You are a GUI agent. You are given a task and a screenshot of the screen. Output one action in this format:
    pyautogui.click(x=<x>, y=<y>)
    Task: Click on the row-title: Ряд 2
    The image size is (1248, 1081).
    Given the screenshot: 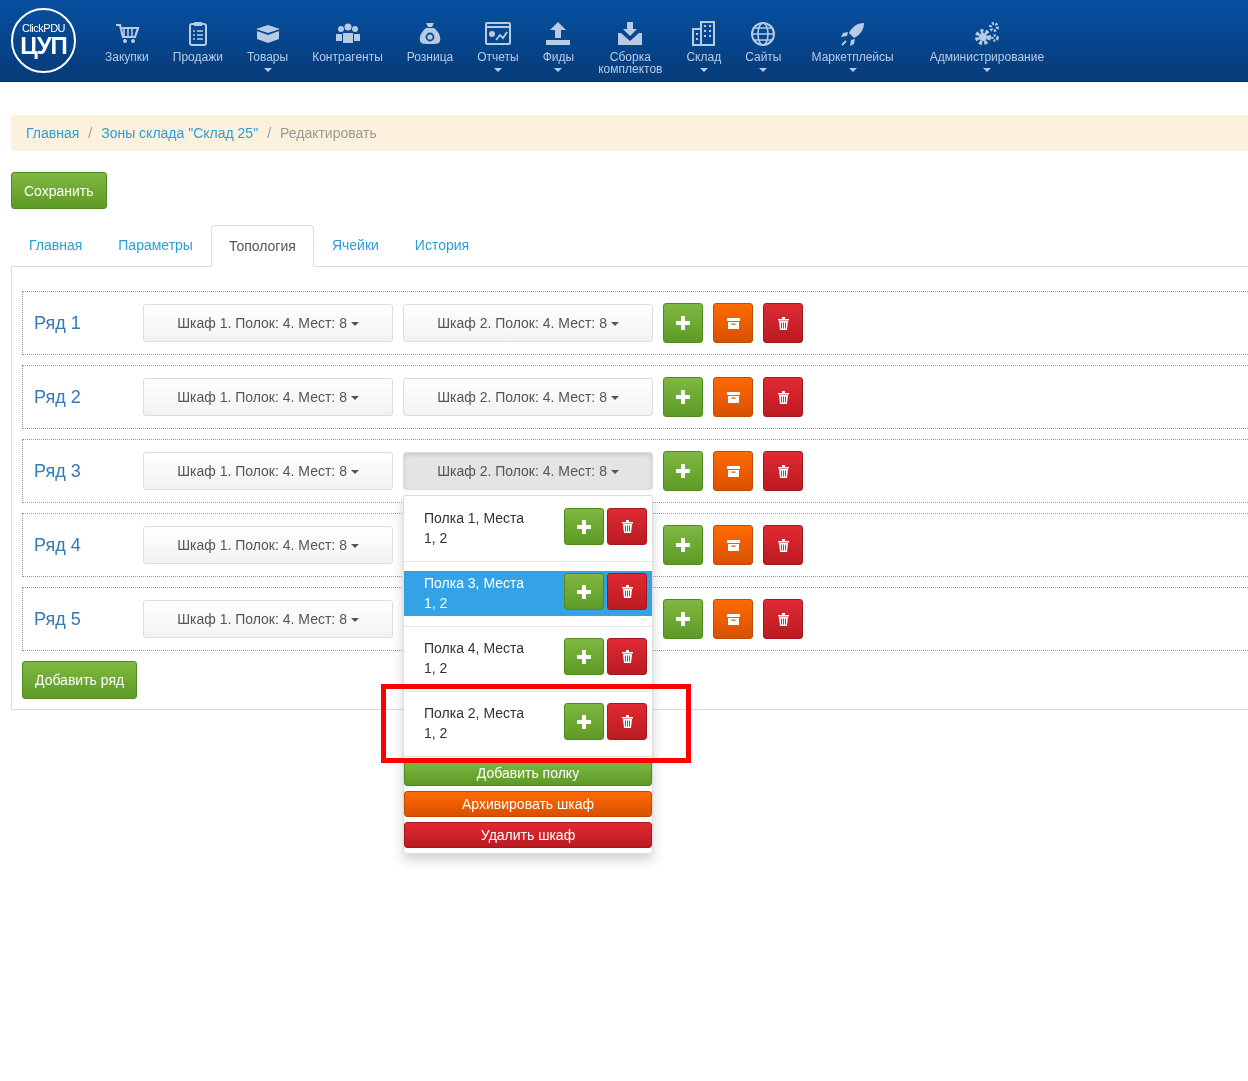 What is the action you would take?
    pyautogui.click(x=58, y=397)
    